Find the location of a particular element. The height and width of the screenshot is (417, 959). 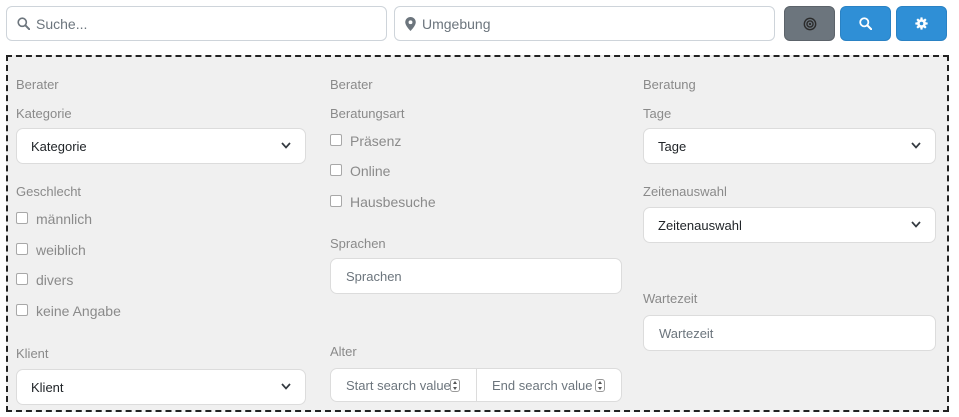

section-label-klient: Klient is located at coordinates (32, 353).